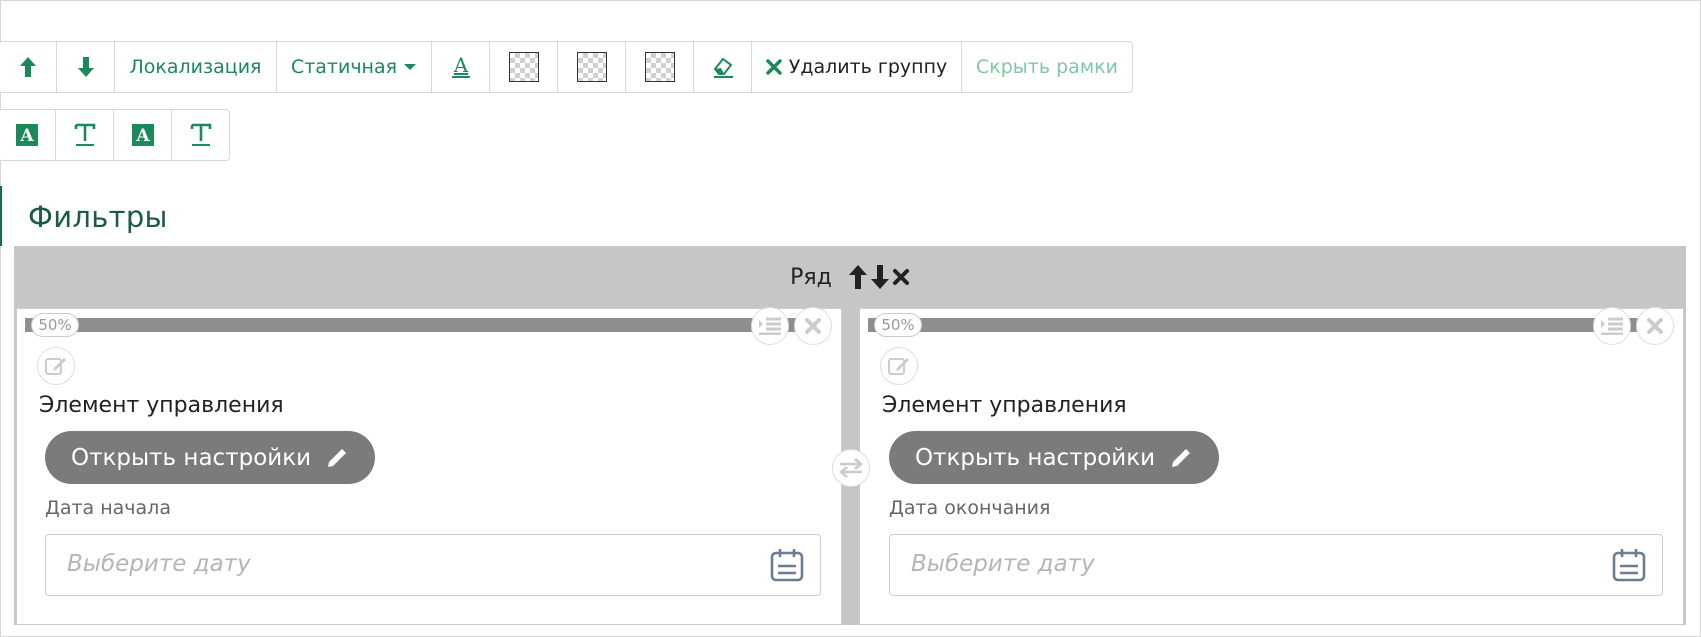 The height and width of the screenshot is (637, 1701). Describe the element at coordinates (970, 508) in the screenshot. I see `end-date-label: Дата окончания` at that location.